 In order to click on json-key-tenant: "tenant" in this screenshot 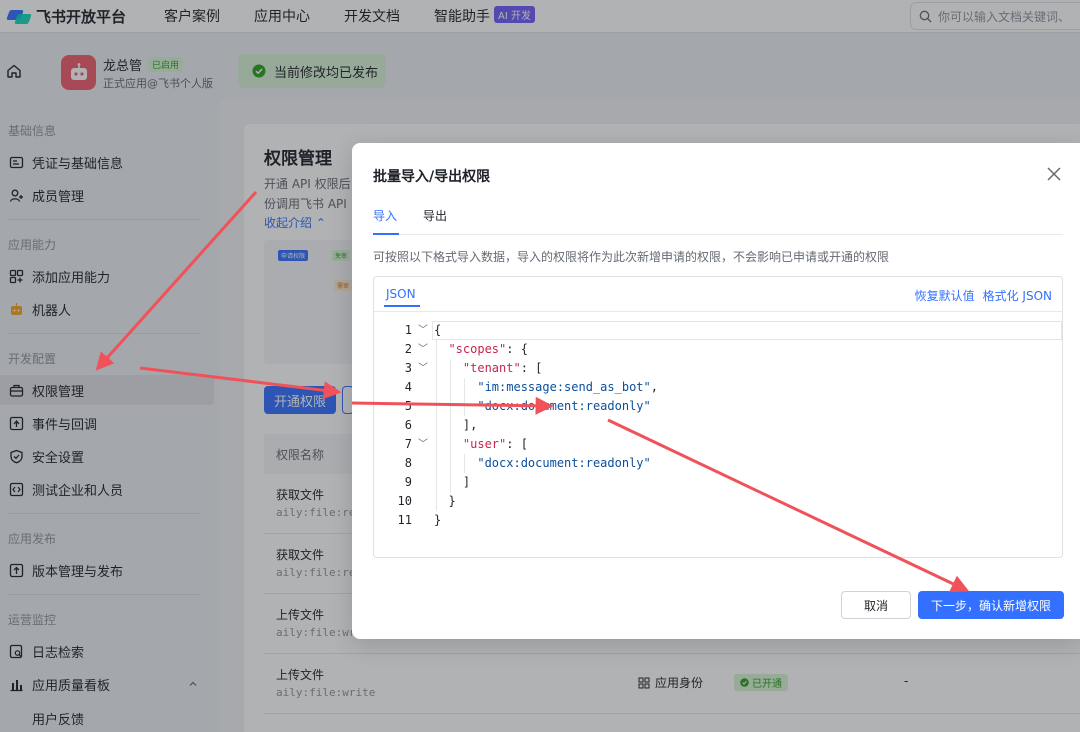, I will do `click(491, 368)`.